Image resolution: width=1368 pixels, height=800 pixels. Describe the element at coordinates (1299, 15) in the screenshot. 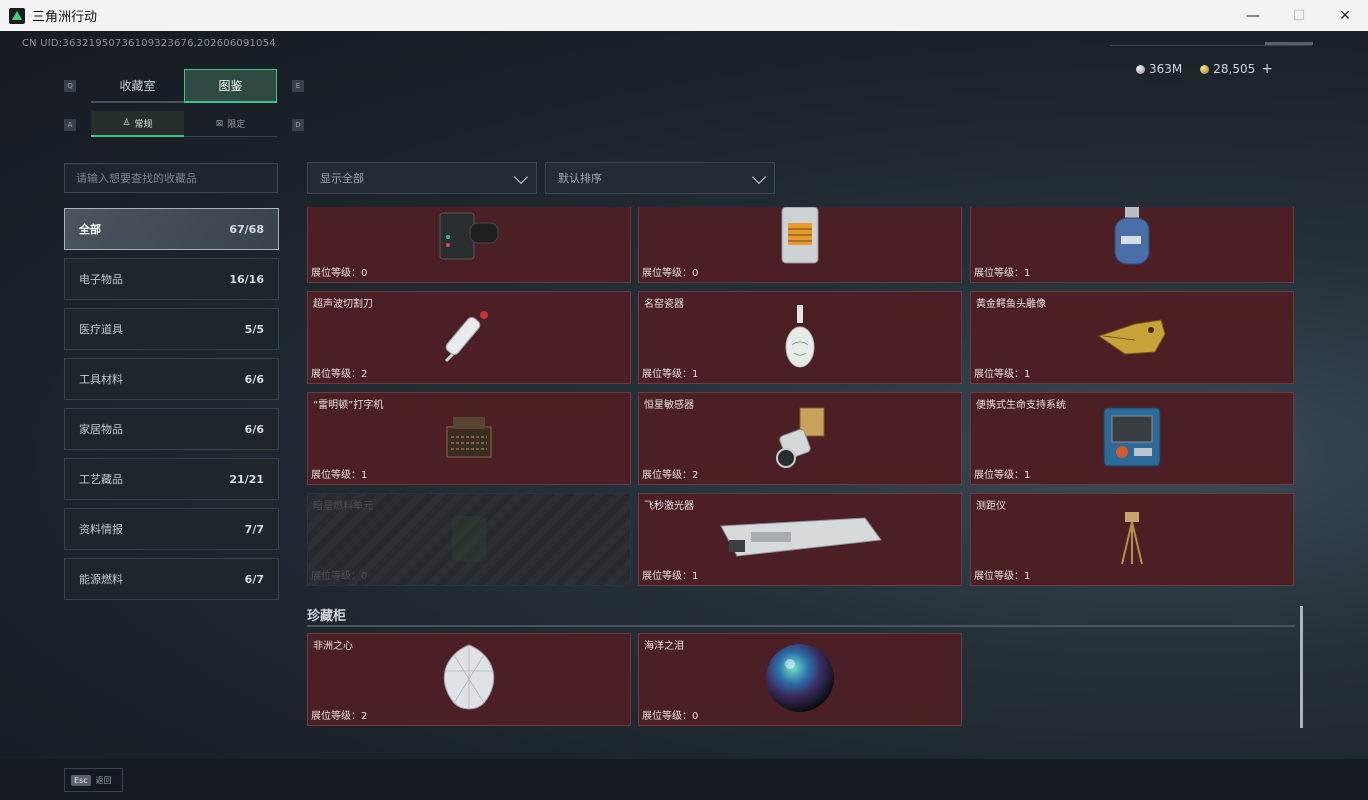

I see `maximize-button: ☐` at that location.